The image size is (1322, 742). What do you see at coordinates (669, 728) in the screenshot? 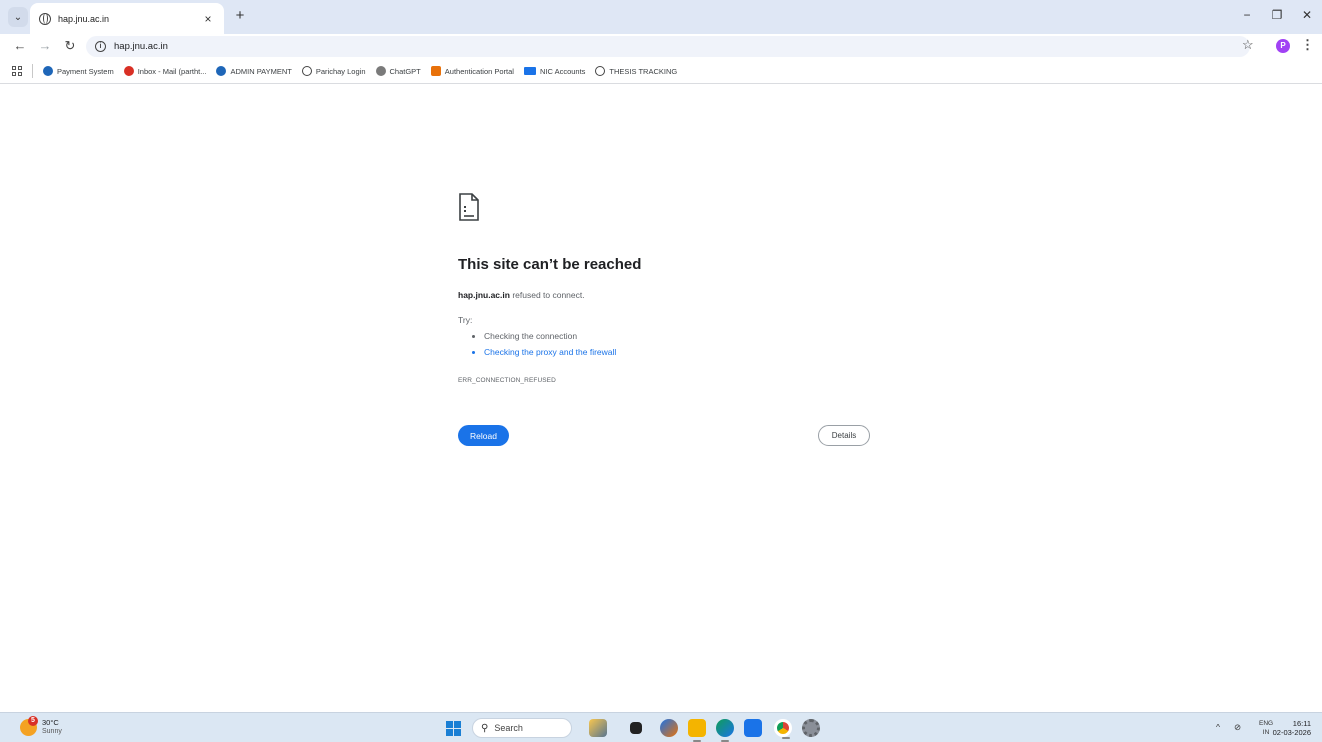
I see `copilot-icon` at bounding box center [669, 728].